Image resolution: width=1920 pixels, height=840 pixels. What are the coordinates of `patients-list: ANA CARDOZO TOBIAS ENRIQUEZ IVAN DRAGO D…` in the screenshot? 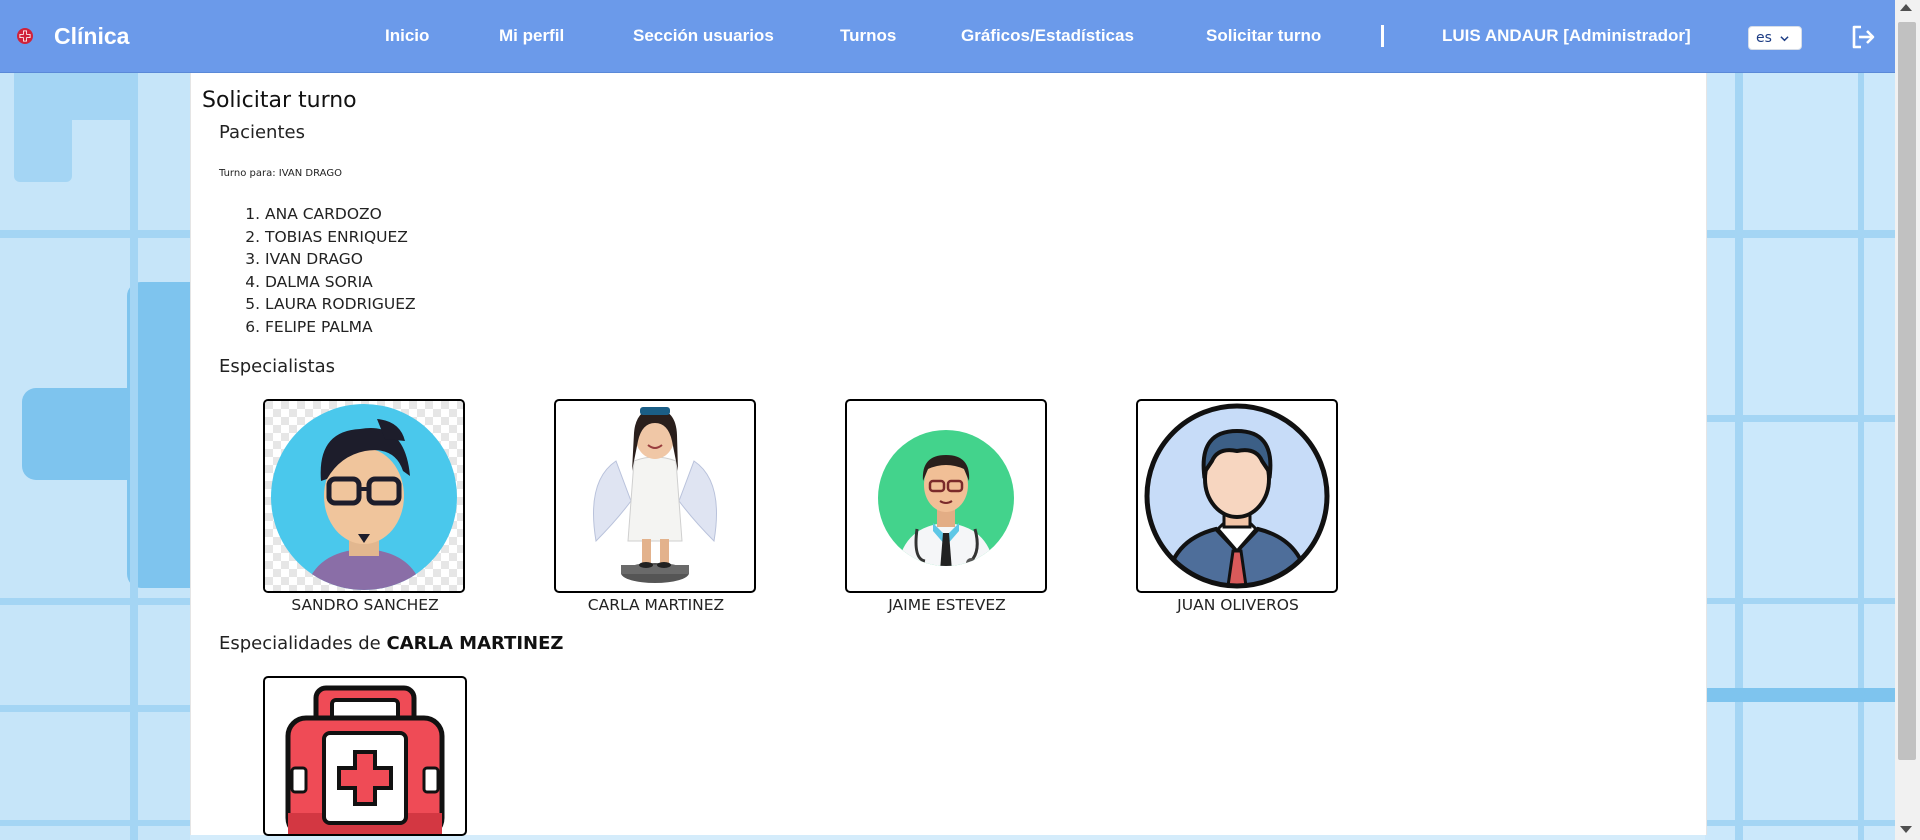 It's located at (317, 270).